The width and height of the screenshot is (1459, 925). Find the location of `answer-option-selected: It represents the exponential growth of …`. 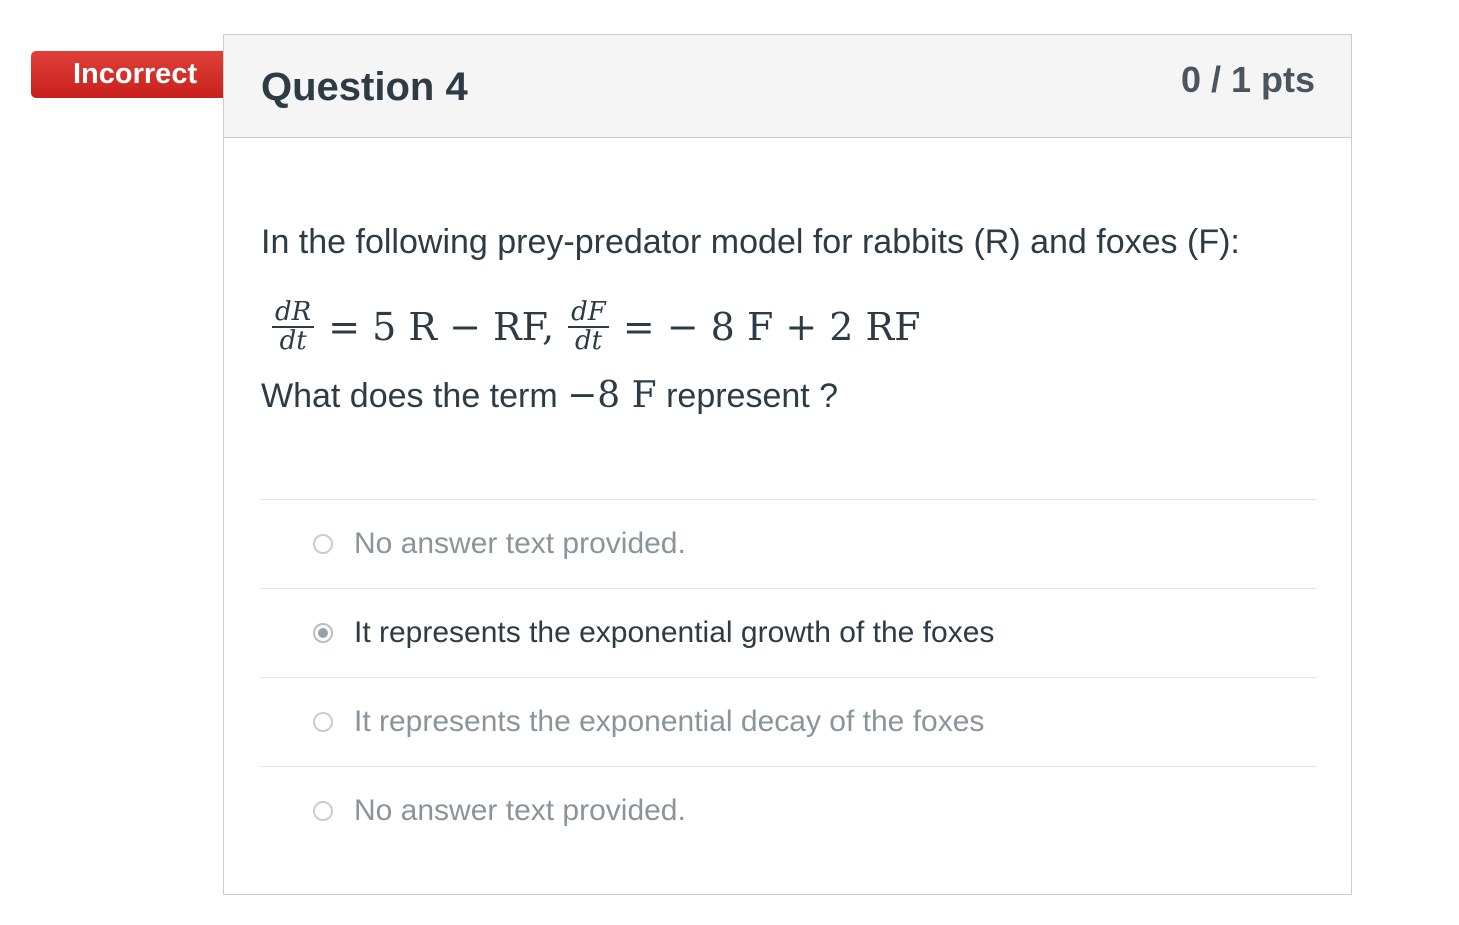

answer-option-selected: It represents the exponential growth of … is located at coordinates (788, 632).